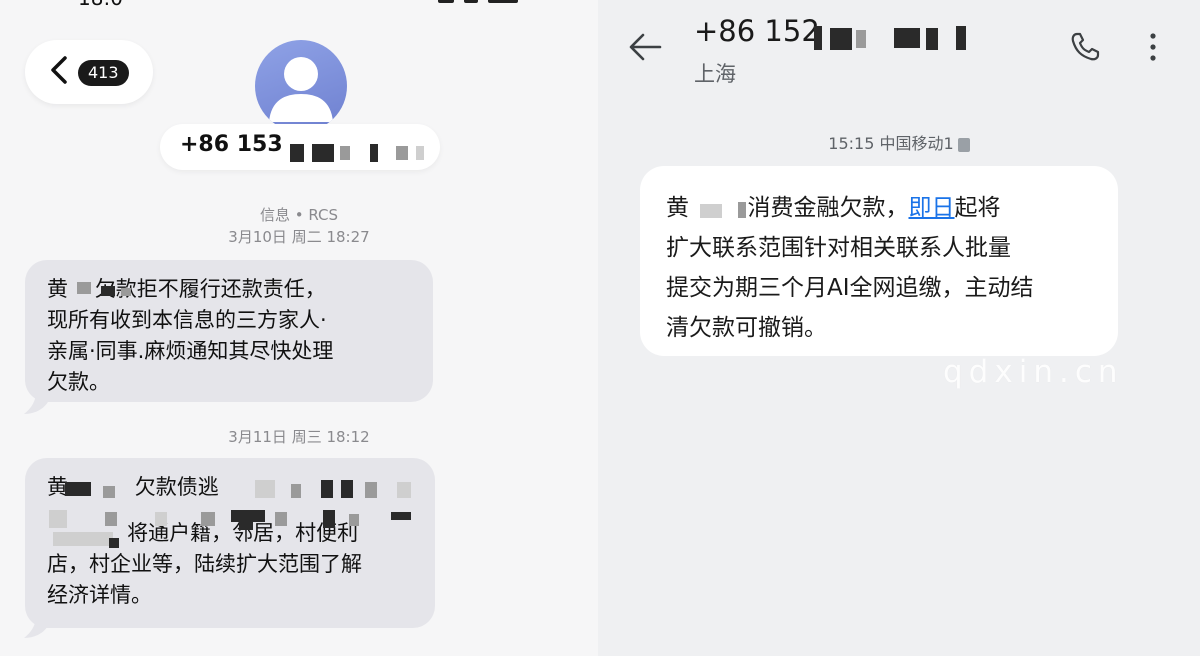 The image size is (1200, 656). What do you see at coordinates (1153, 47) in the screenshot?
I see `more-vertical-icon` at bounding box center [1153, 47].